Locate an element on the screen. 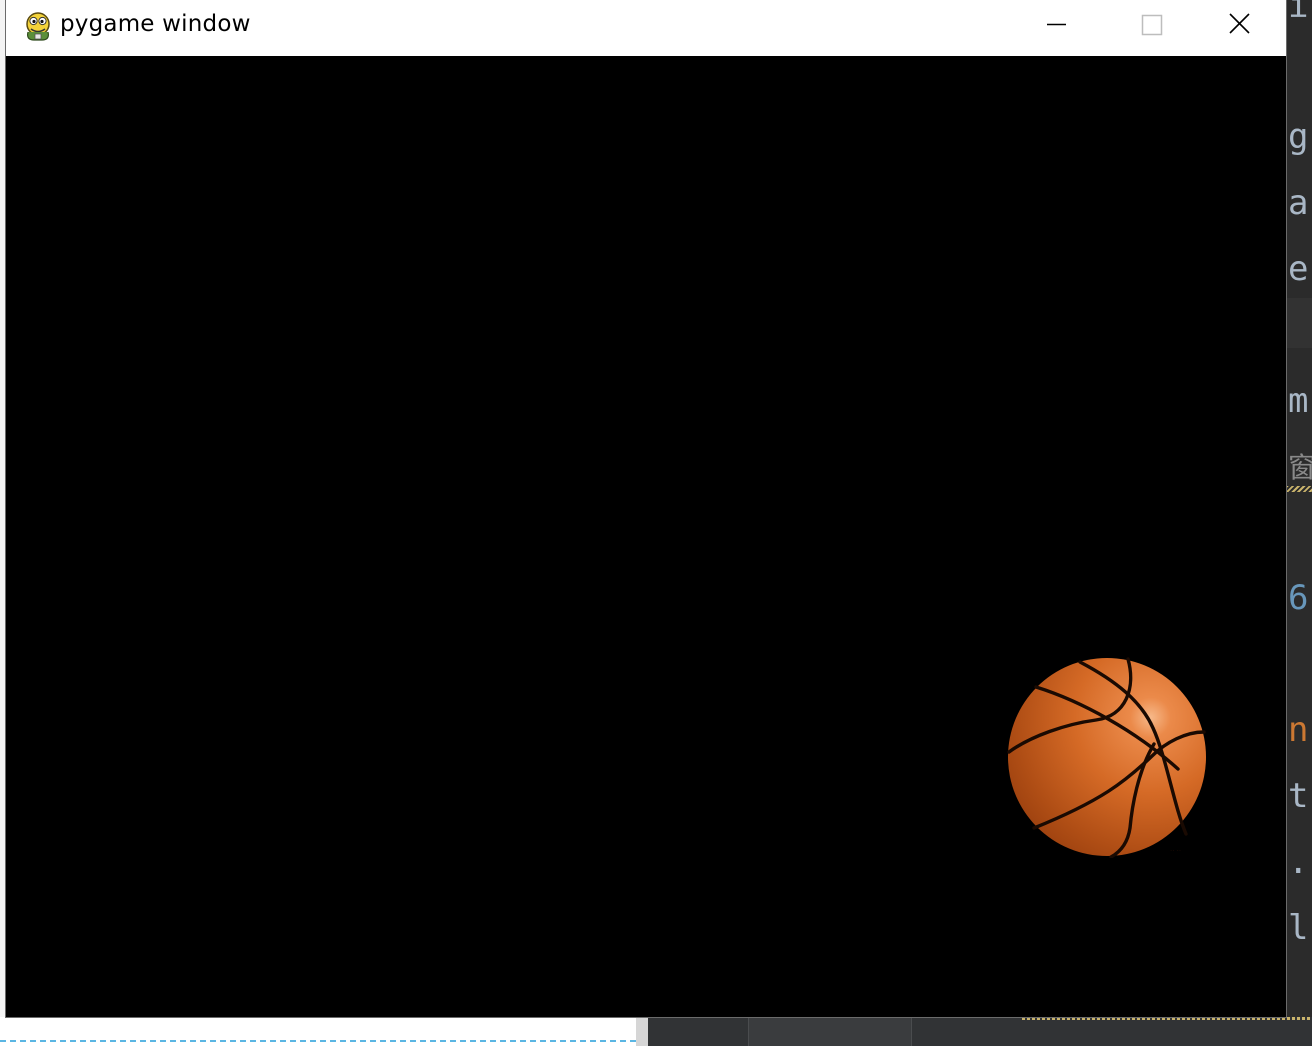 This screenshot has width=1312, height=1046. code-char: . is located at coordinates (1298, 862).